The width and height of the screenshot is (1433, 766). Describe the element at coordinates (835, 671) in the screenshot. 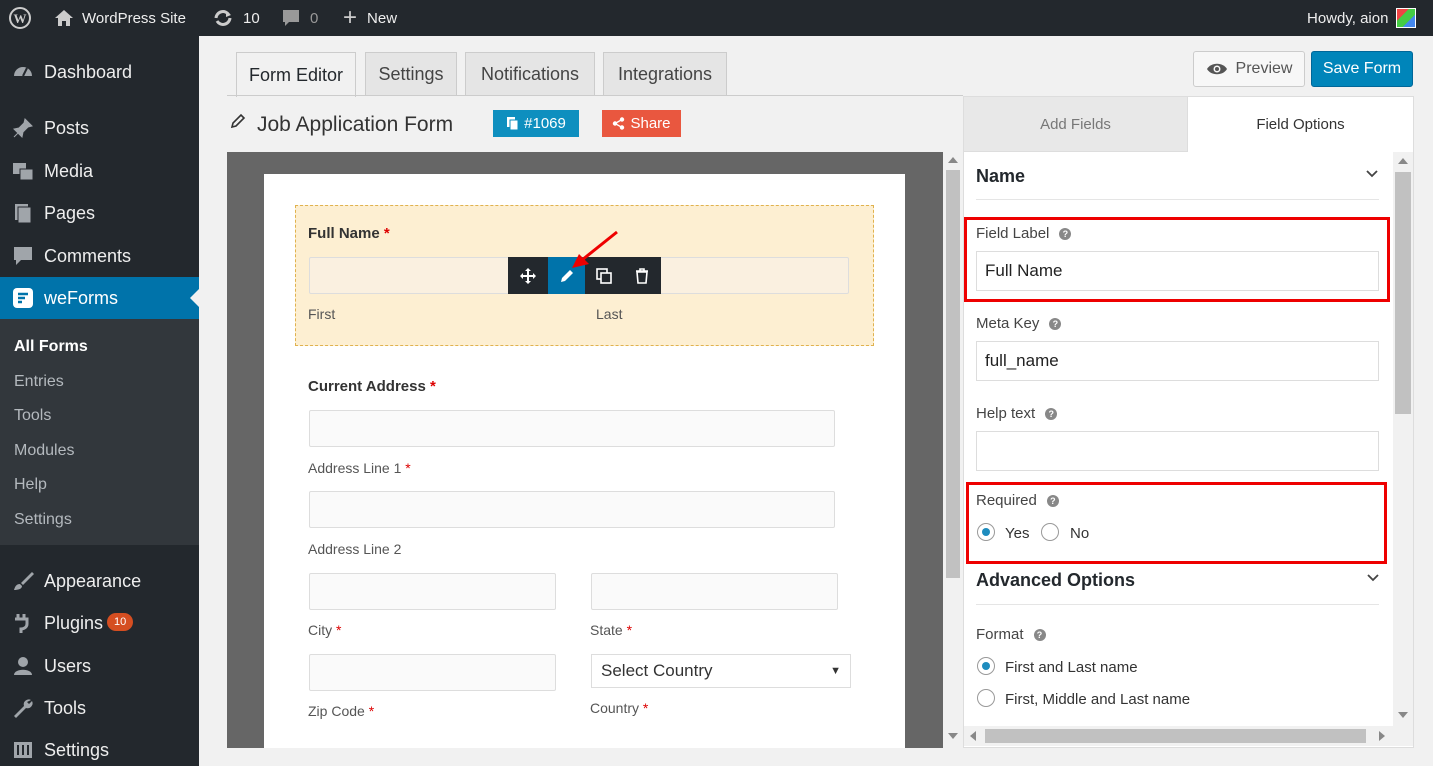

I see `dropdown-arrow-icon: ▼` at that location.